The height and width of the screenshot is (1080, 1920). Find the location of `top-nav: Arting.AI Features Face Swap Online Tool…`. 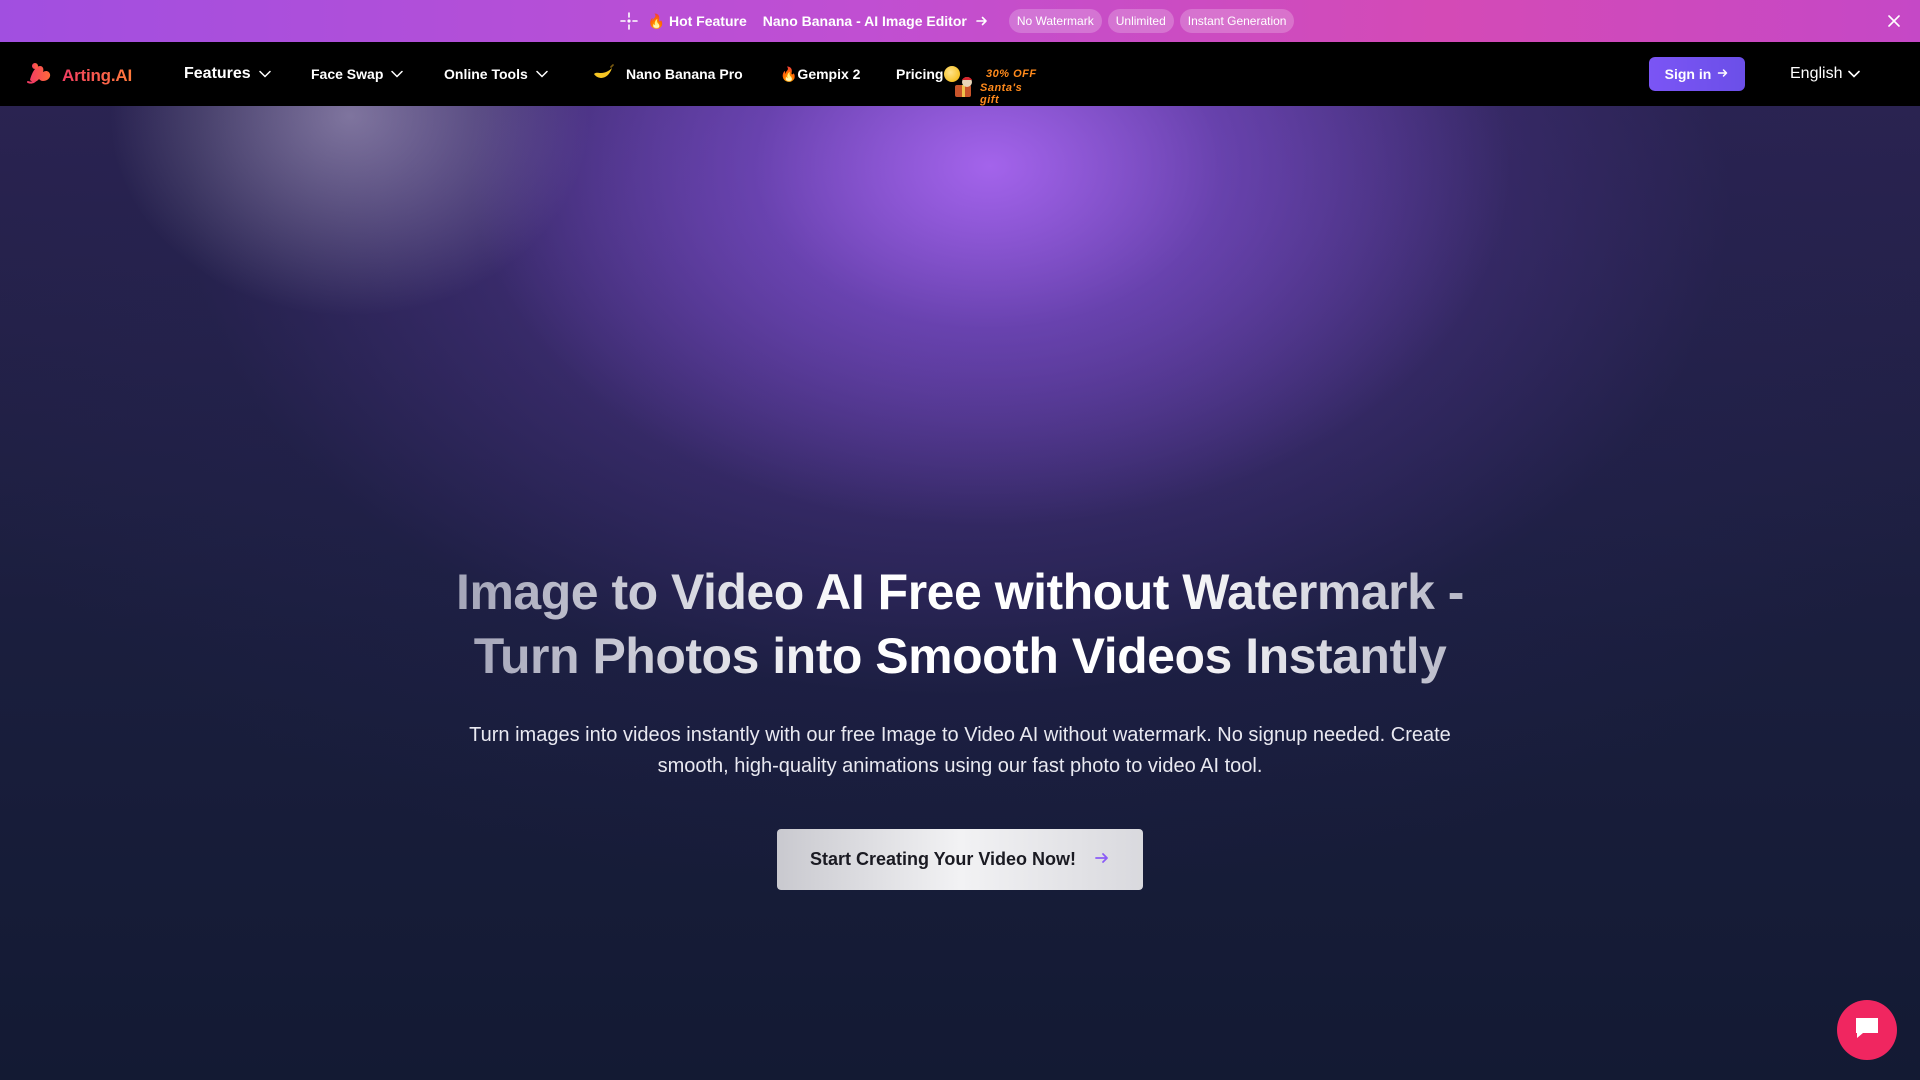

top-nav: Arting.AI Features Face Swap Online Tool… is located at coordinates (960, 74).